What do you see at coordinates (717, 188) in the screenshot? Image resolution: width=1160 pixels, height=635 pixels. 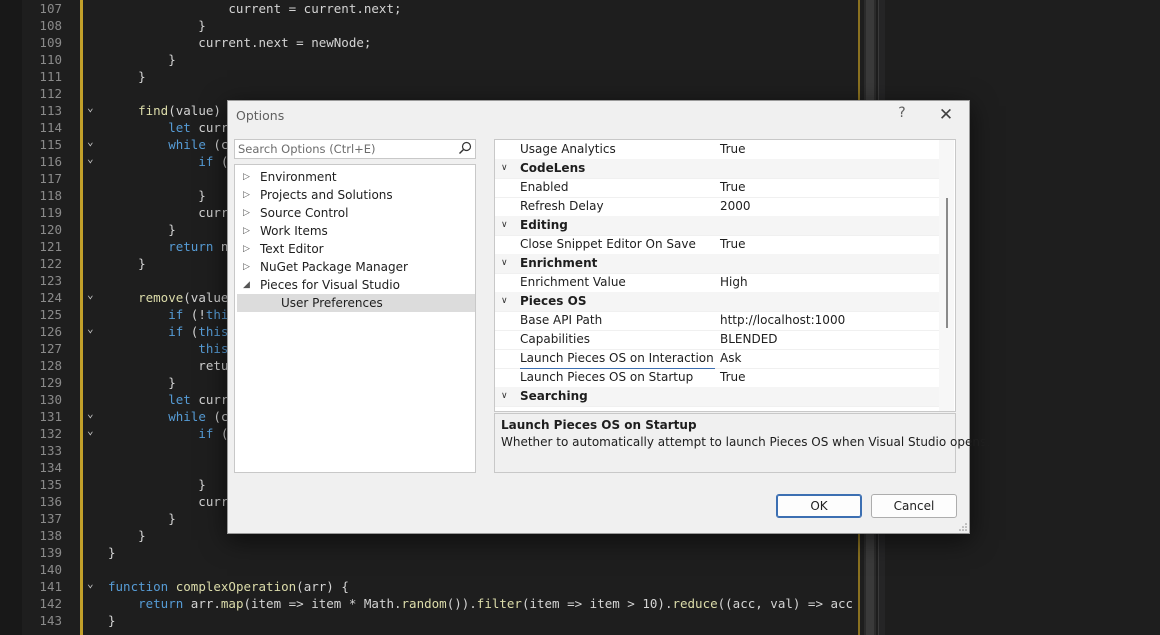 I see `property-row: Enabled True` at bounding box center [717, 188].